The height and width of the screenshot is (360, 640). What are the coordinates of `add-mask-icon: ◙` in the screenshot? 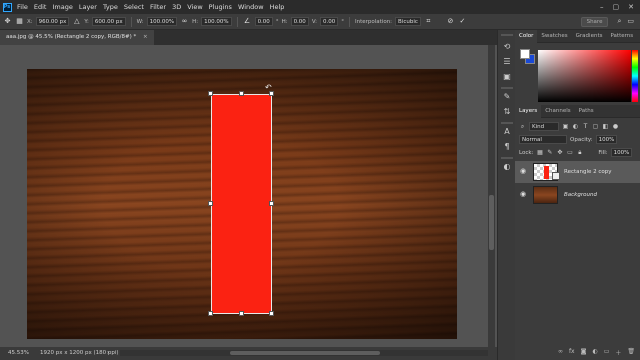 It's located at (584, 353).